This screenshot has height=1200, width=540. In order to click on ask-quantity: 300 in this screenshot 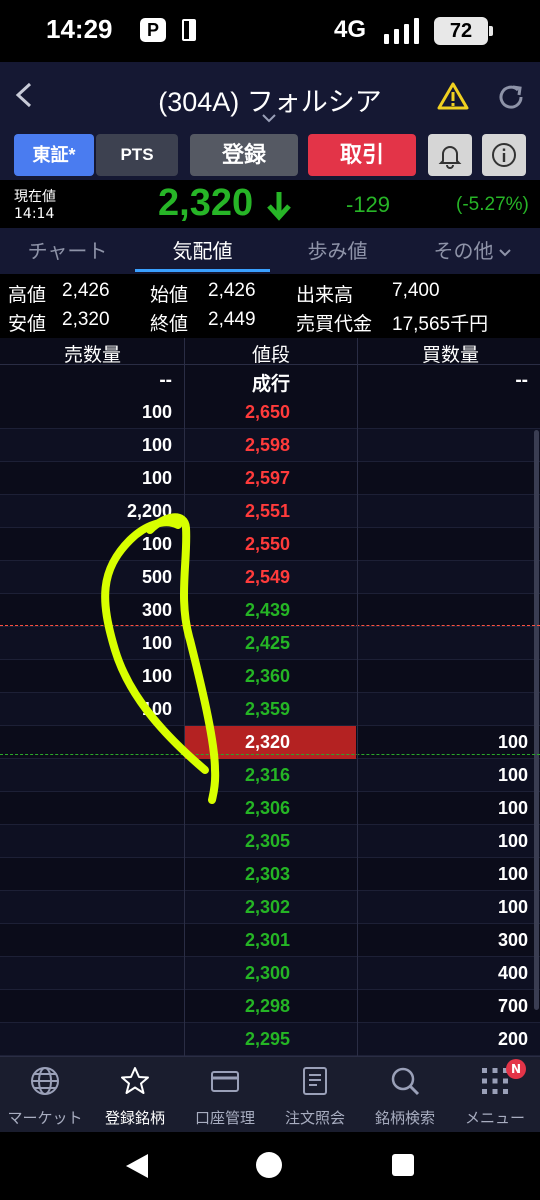, I will do `click(156, 610)`.